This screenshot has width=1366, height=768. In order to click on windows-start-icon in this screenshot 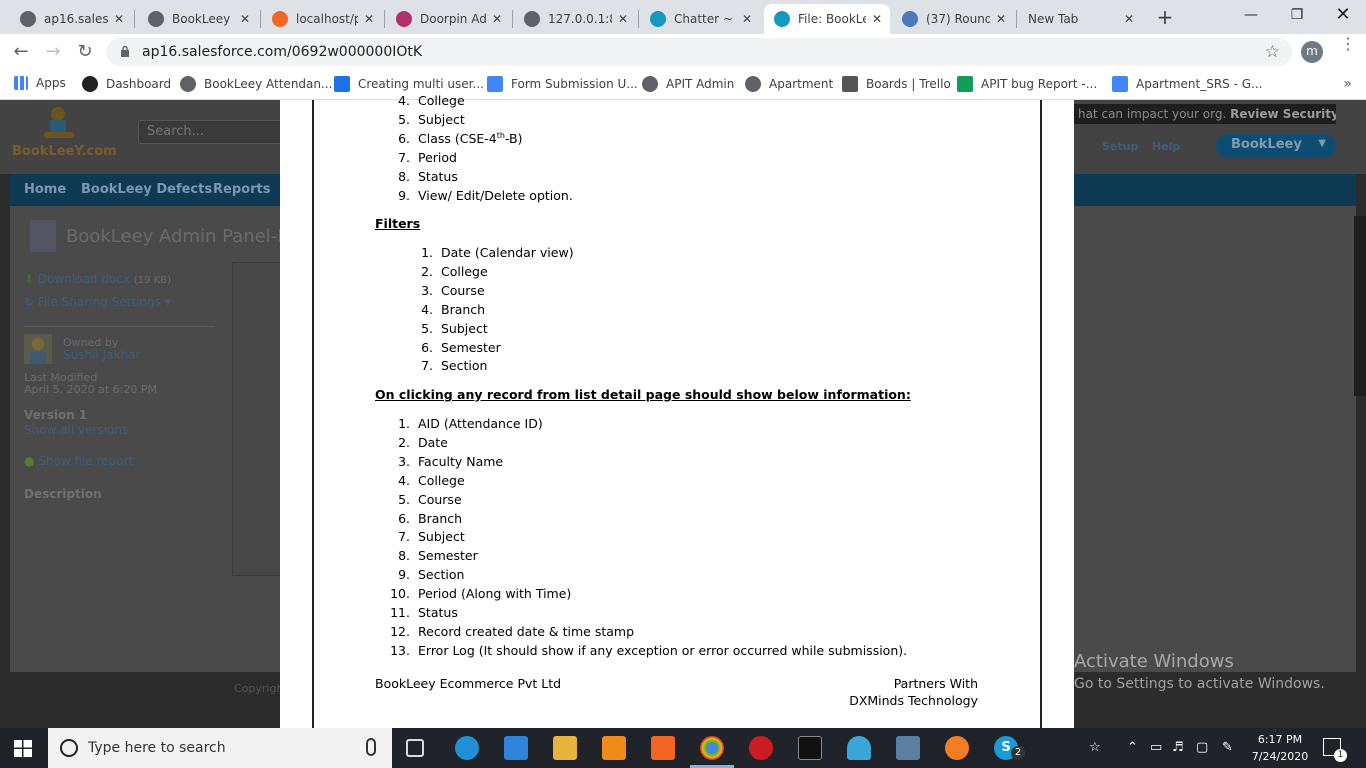, I will do `click(23, 748)`.